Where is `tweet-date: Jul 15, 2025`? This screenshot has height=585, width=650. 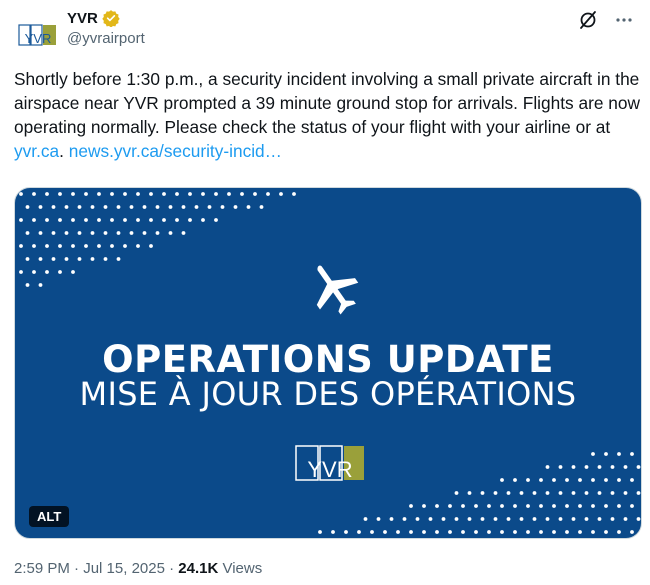 tweet-date: Jul 15, 2025 is located at coordinates (124, 568).